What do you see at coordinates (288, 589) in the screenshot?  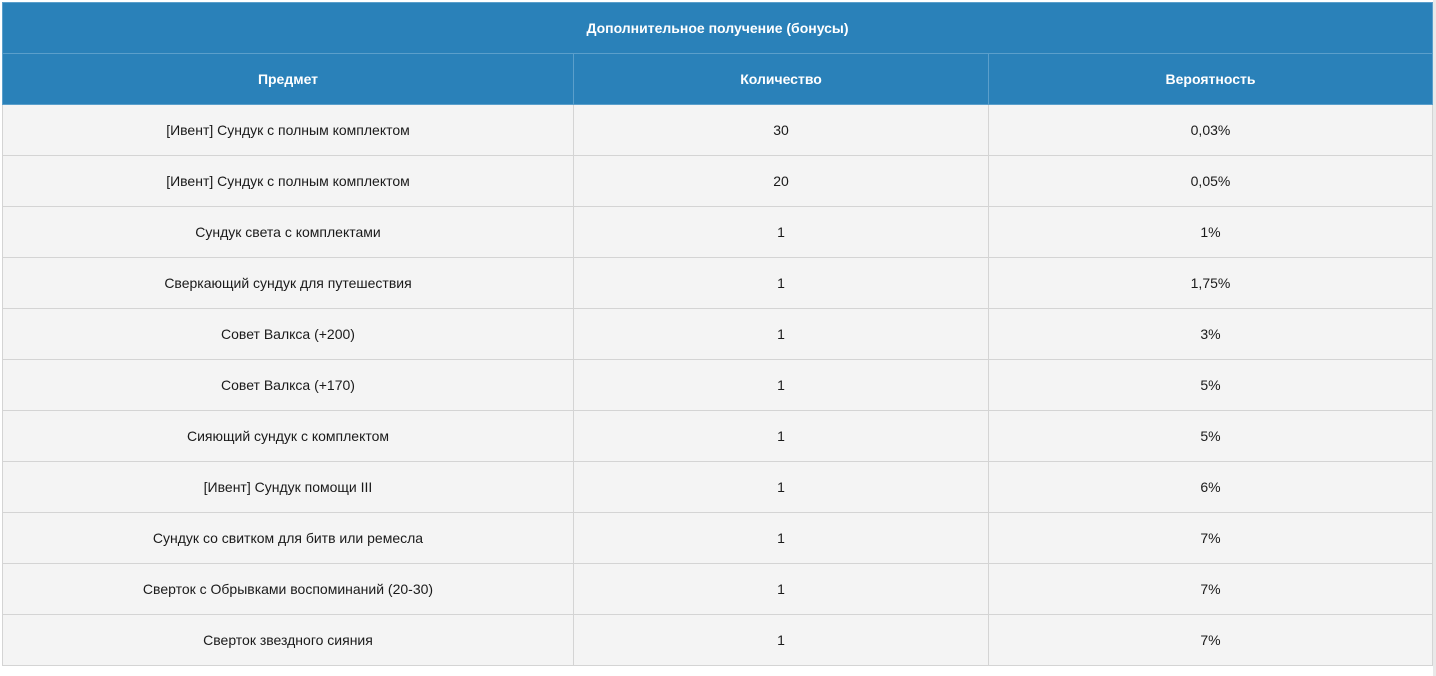 I see `cell-item: Сверток с Обрывками воспоминаний (20-30)` at bounding box center [288, 589].